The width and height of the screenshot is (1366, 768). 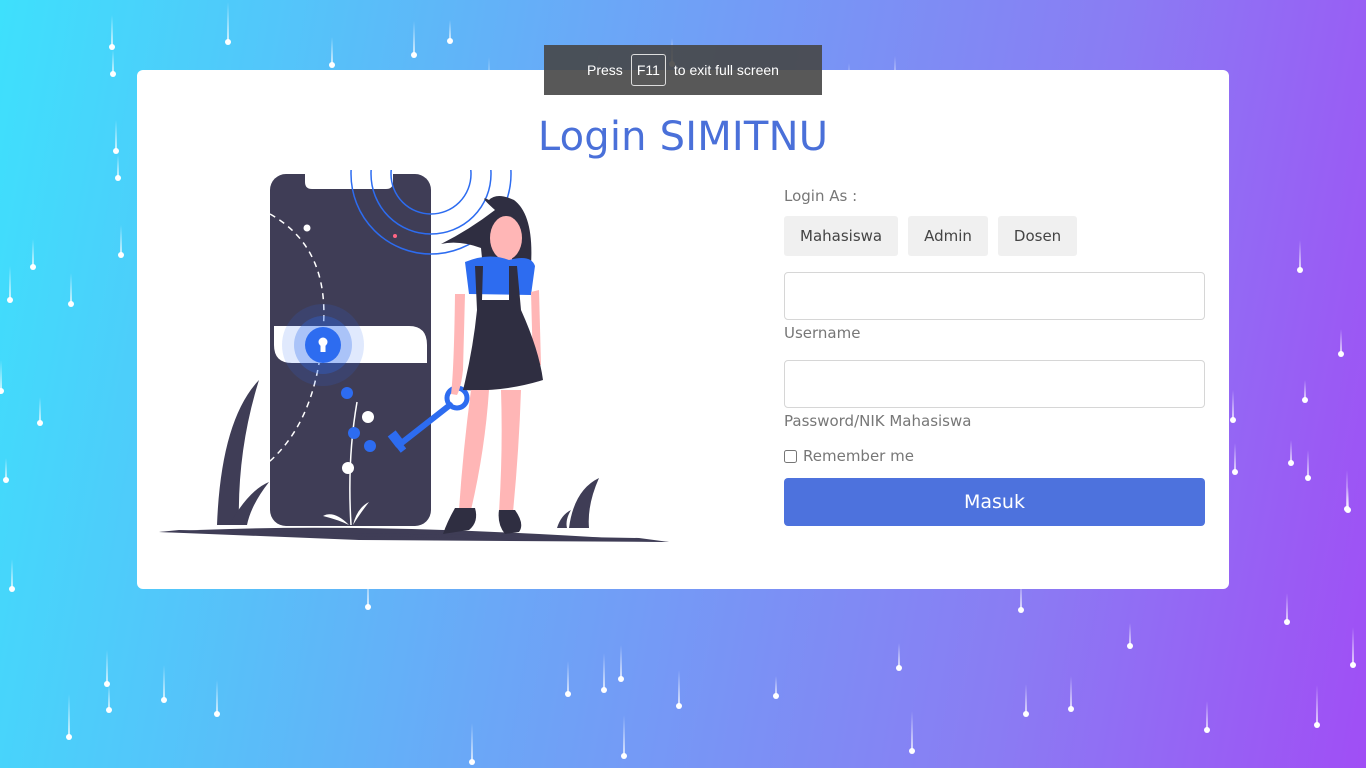 I want to click on password-input, so click(x=994, y=384).